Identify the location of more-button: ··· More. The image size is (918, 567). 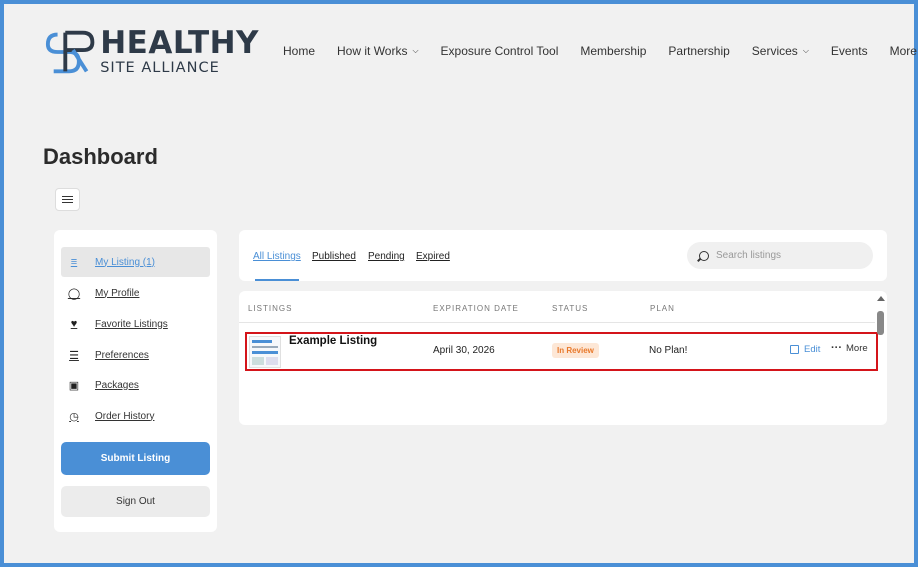
(849, 348).